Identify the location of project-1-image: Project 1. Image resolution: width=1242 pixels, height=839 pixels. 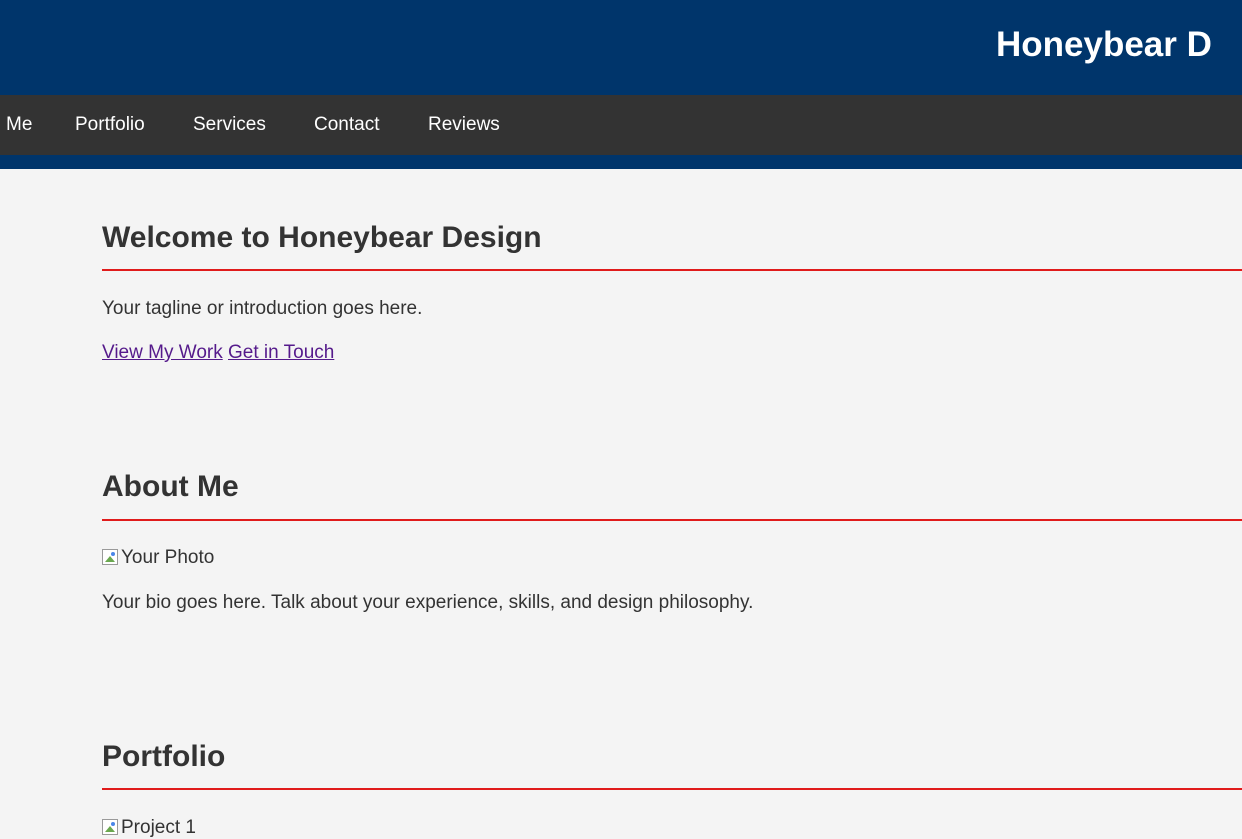
(149, 827).